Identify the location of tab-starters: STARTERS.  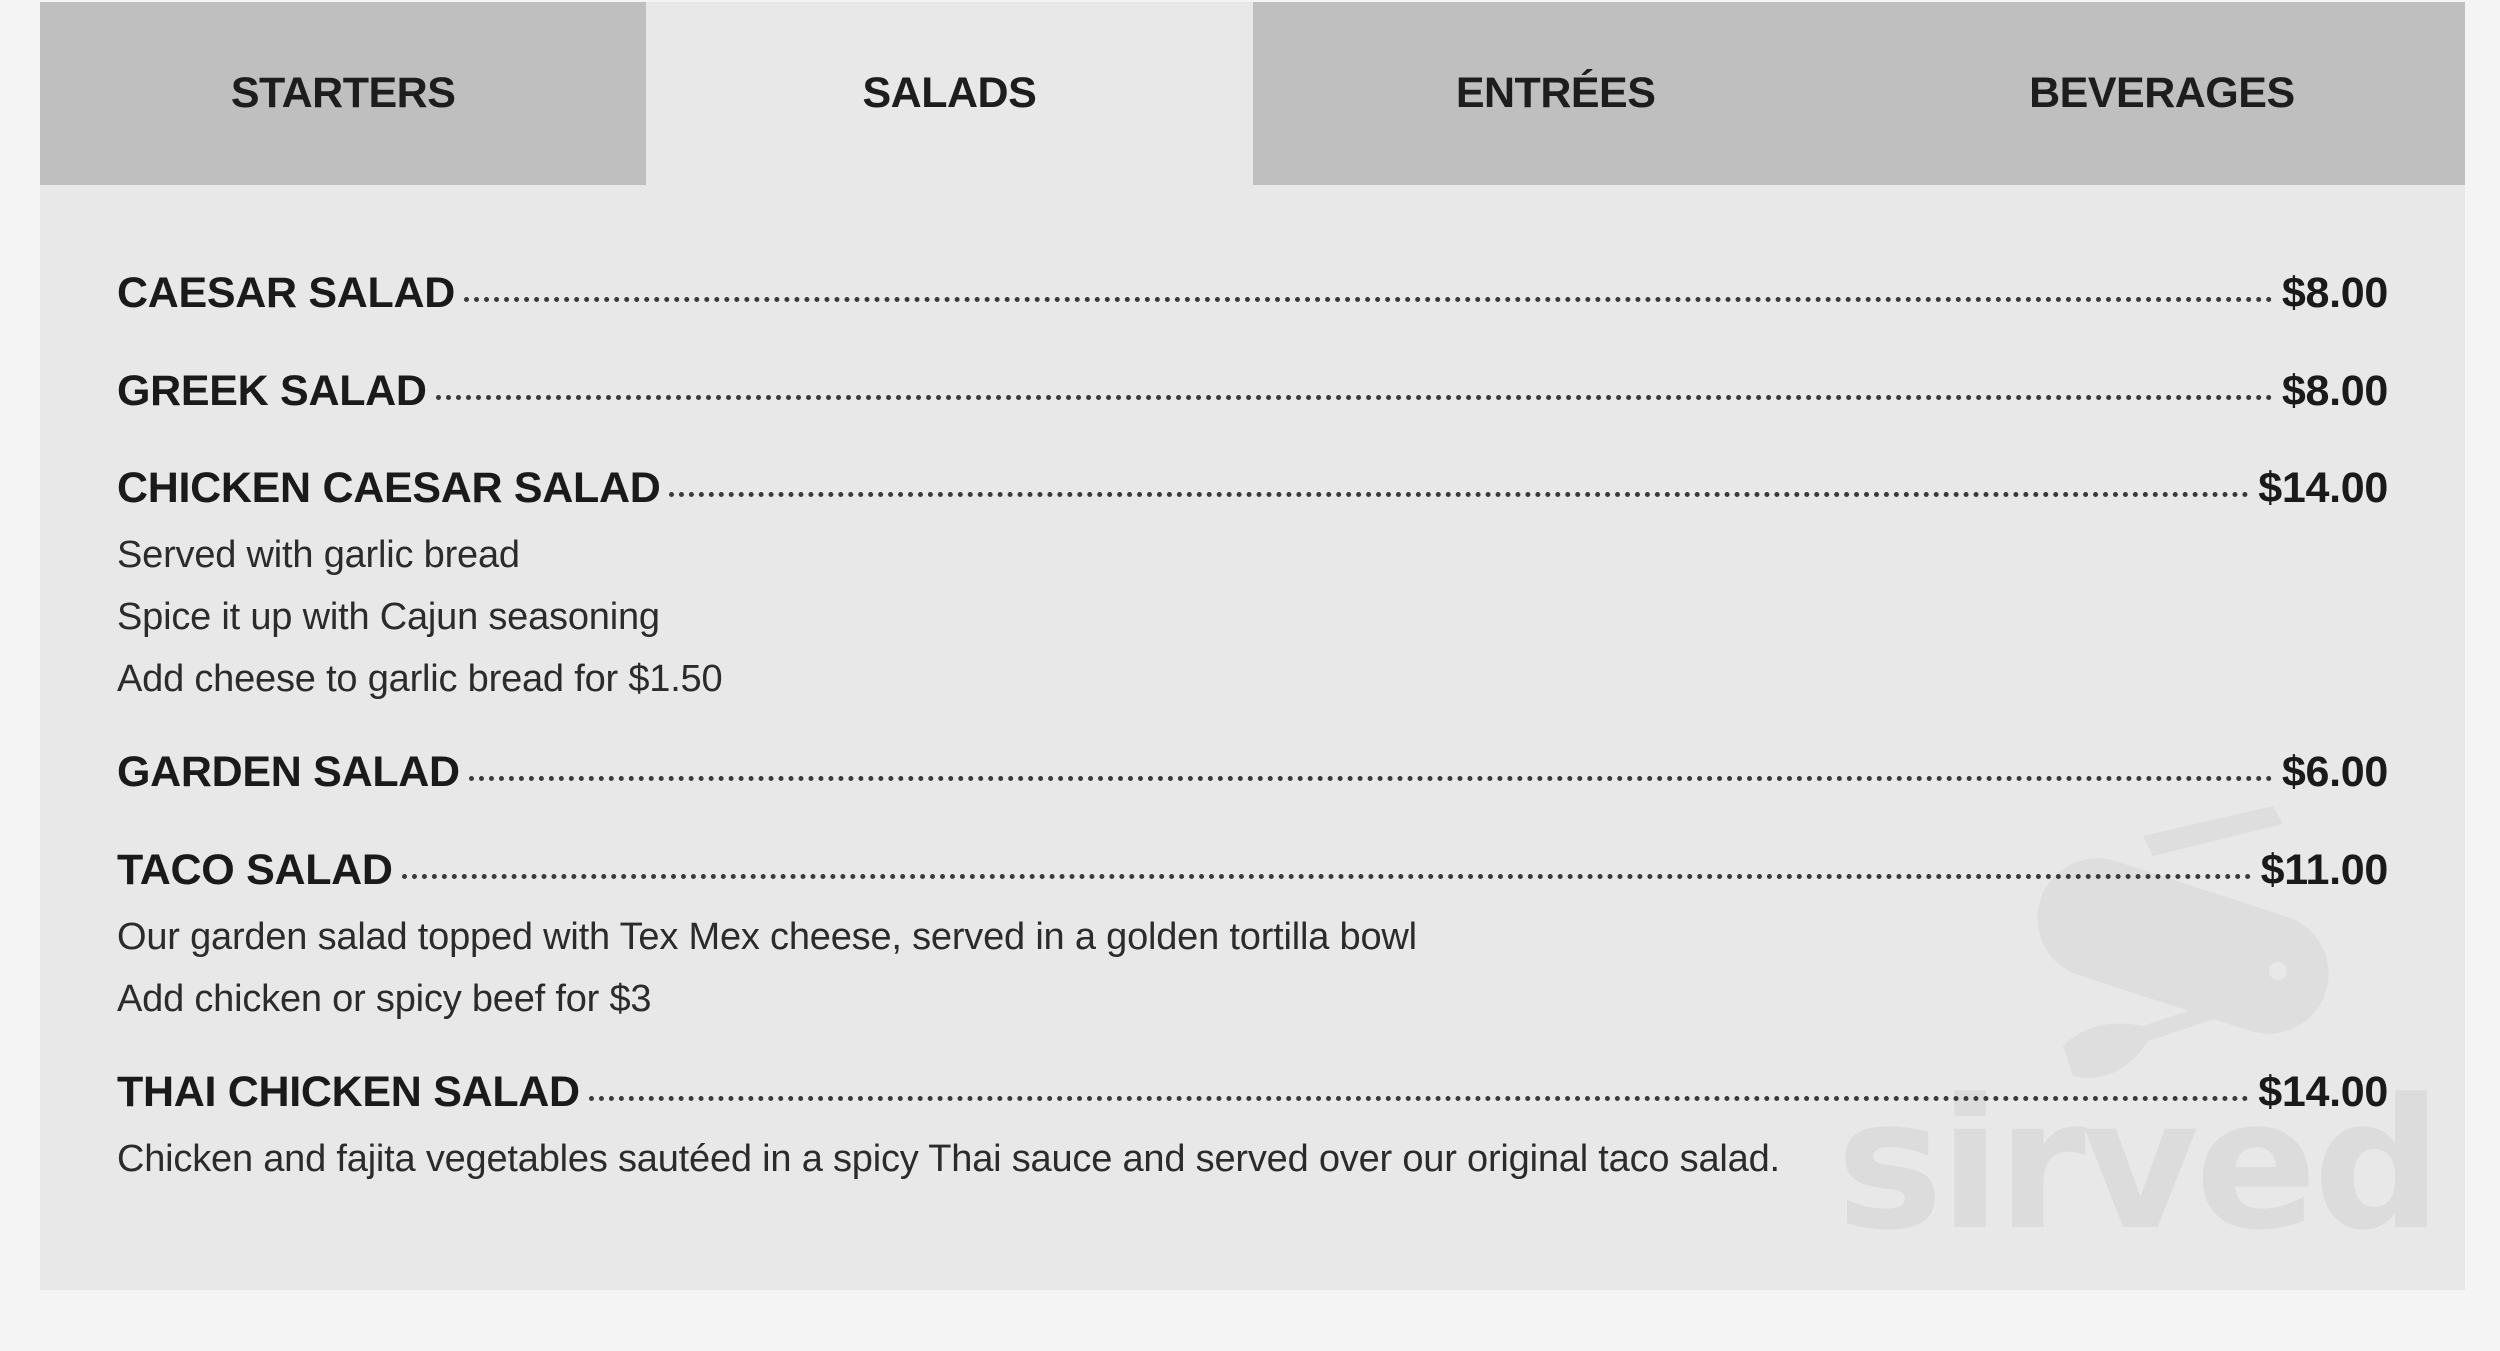
(343, 93).